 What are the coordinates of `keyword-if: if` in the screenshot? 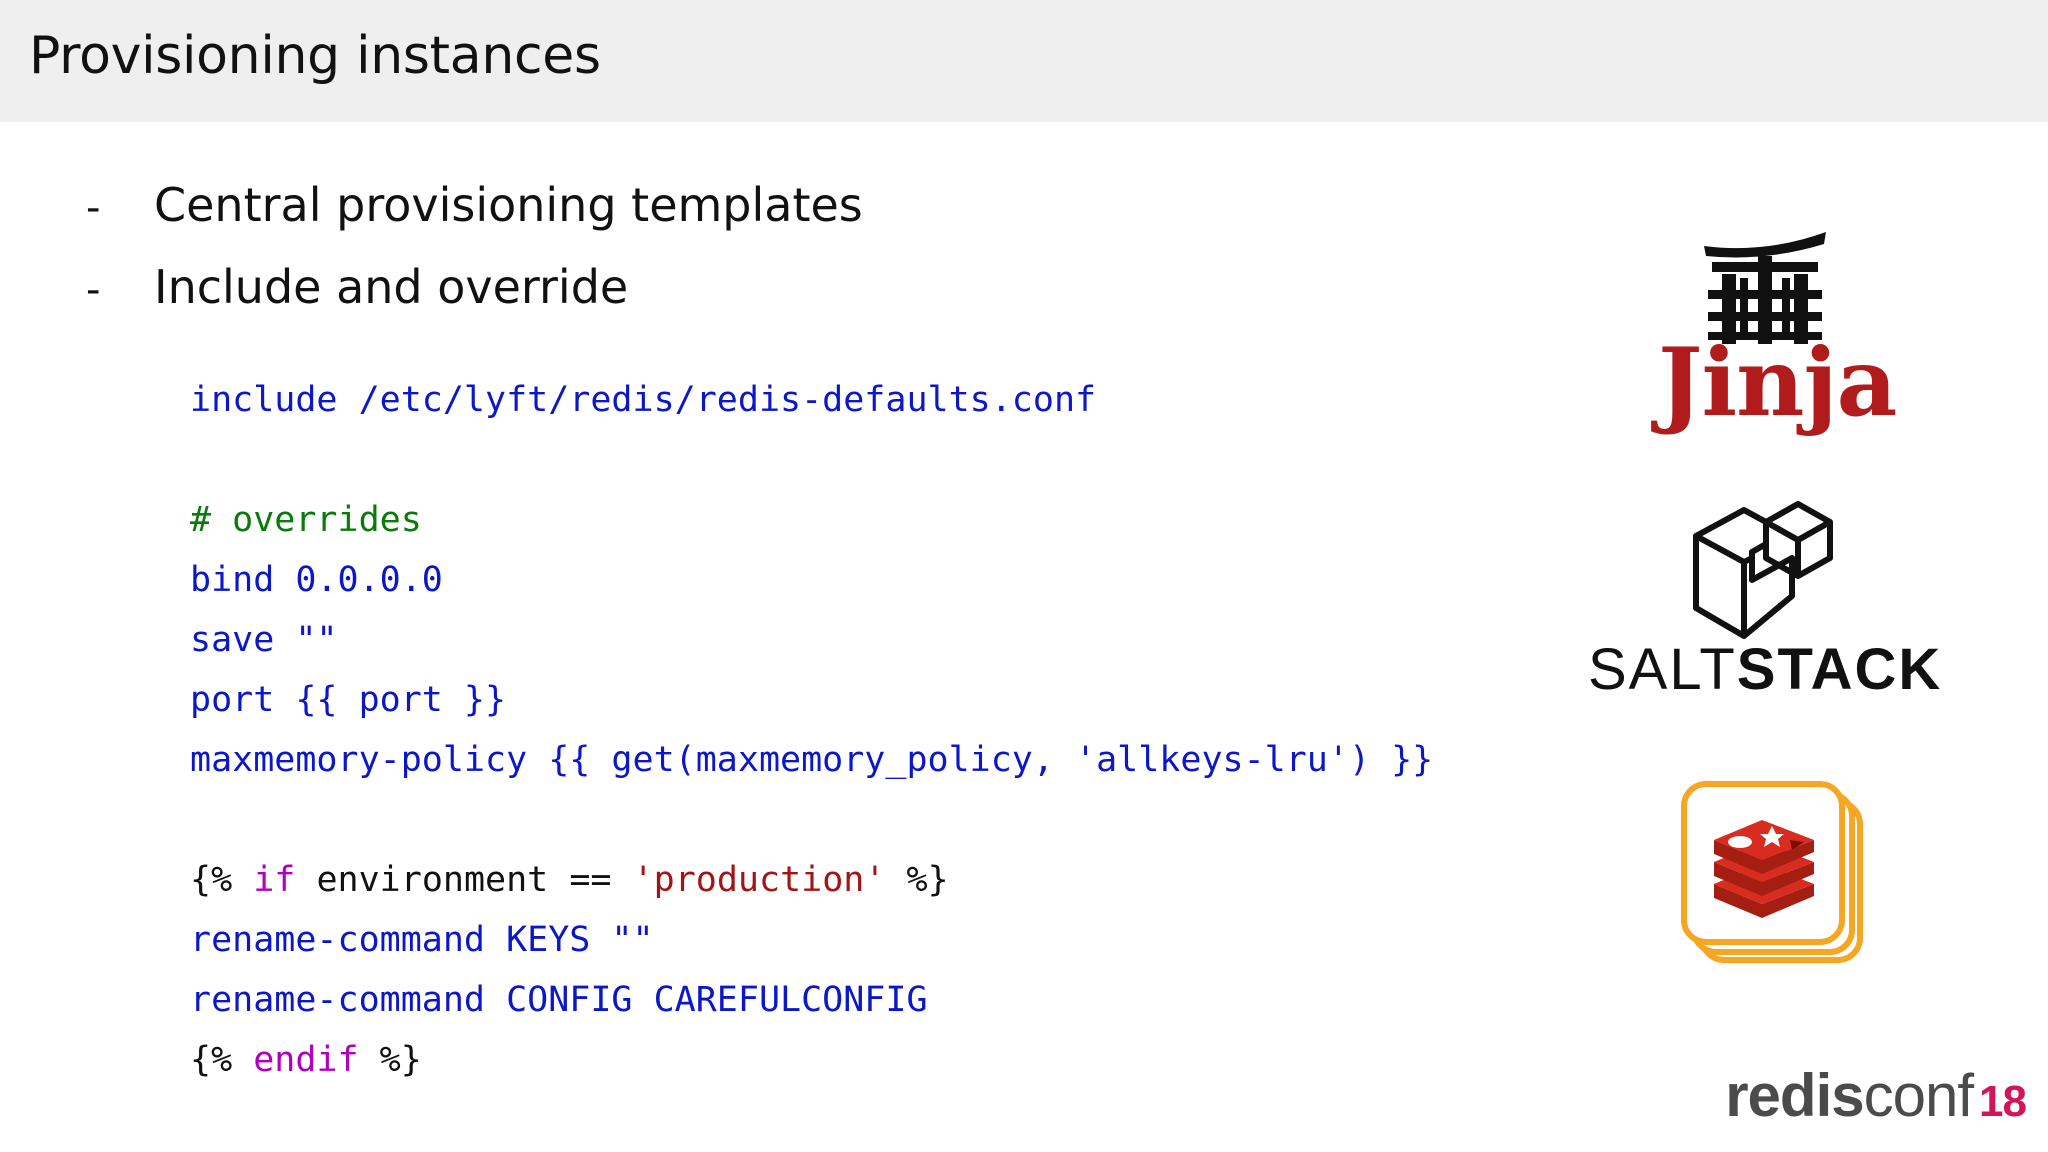 It's located at (274, 880).